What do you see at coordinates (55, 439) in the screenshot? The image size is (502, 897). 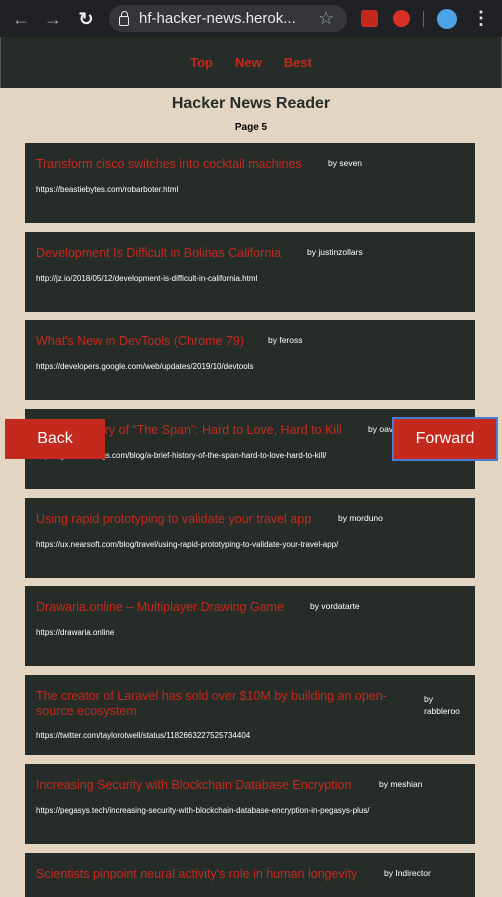 I see `back-button: Back` at bounding box center [55, 439].